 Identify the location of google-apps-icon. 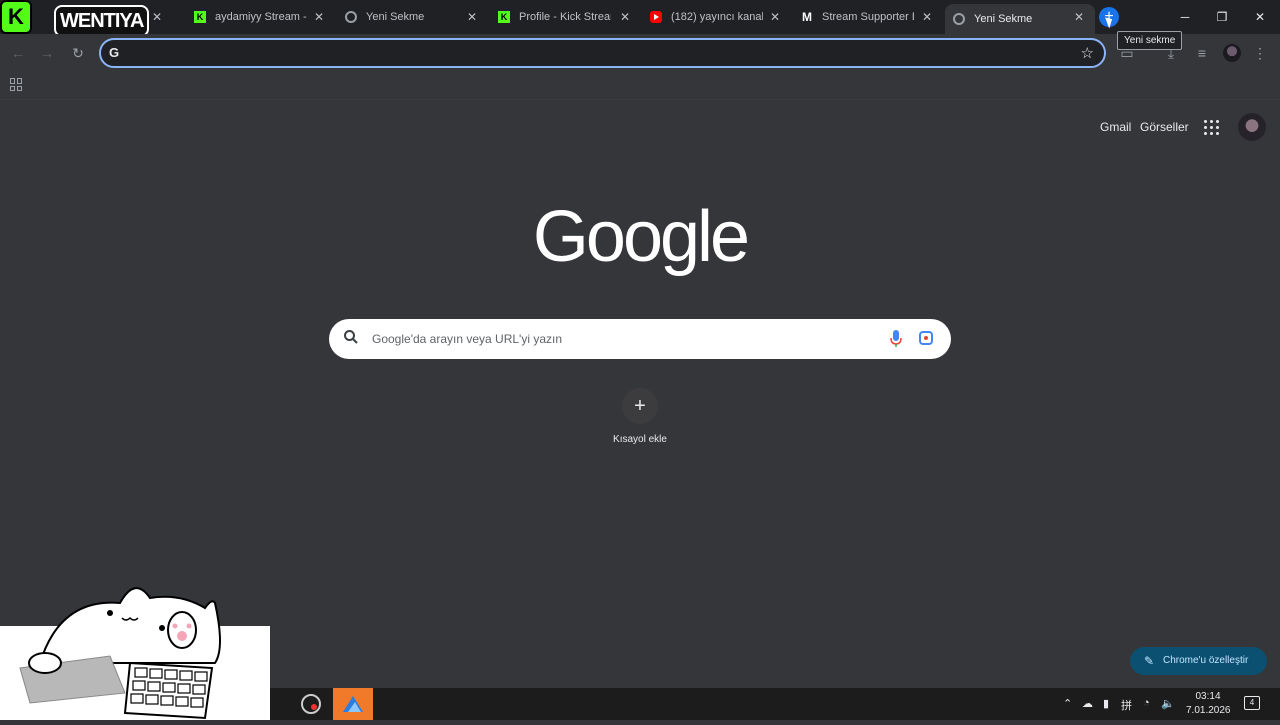
(1211, 127).